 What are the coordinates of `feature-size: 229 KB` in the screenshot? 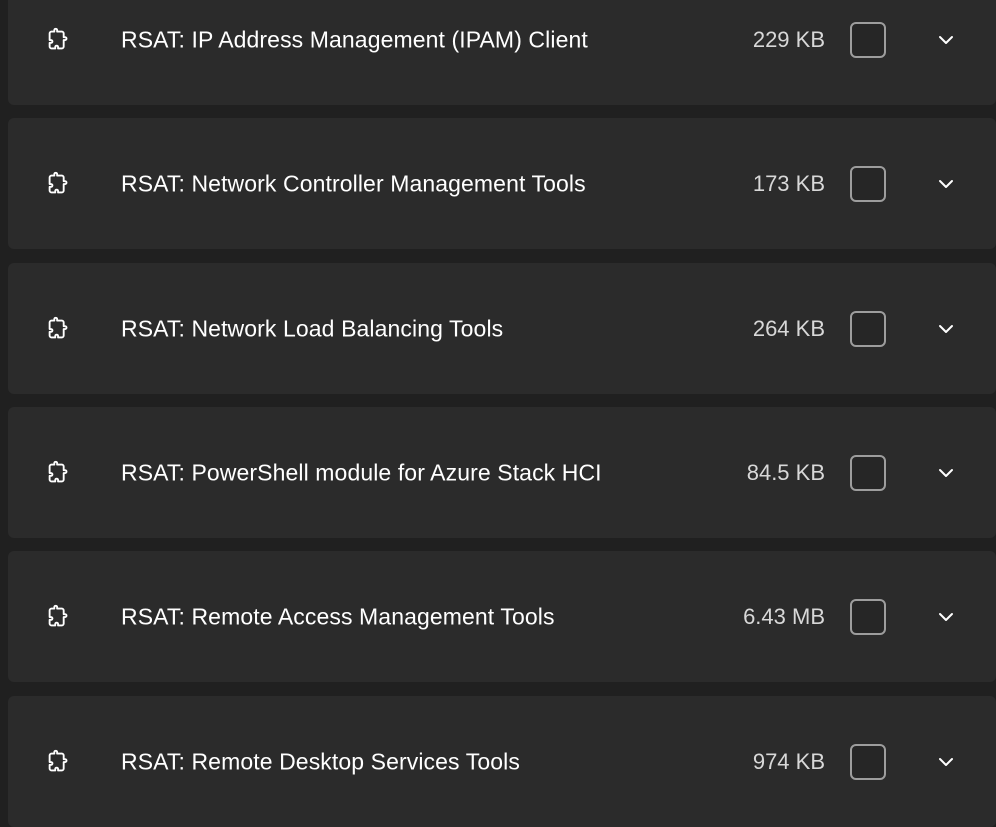 It's located at (788, 39).